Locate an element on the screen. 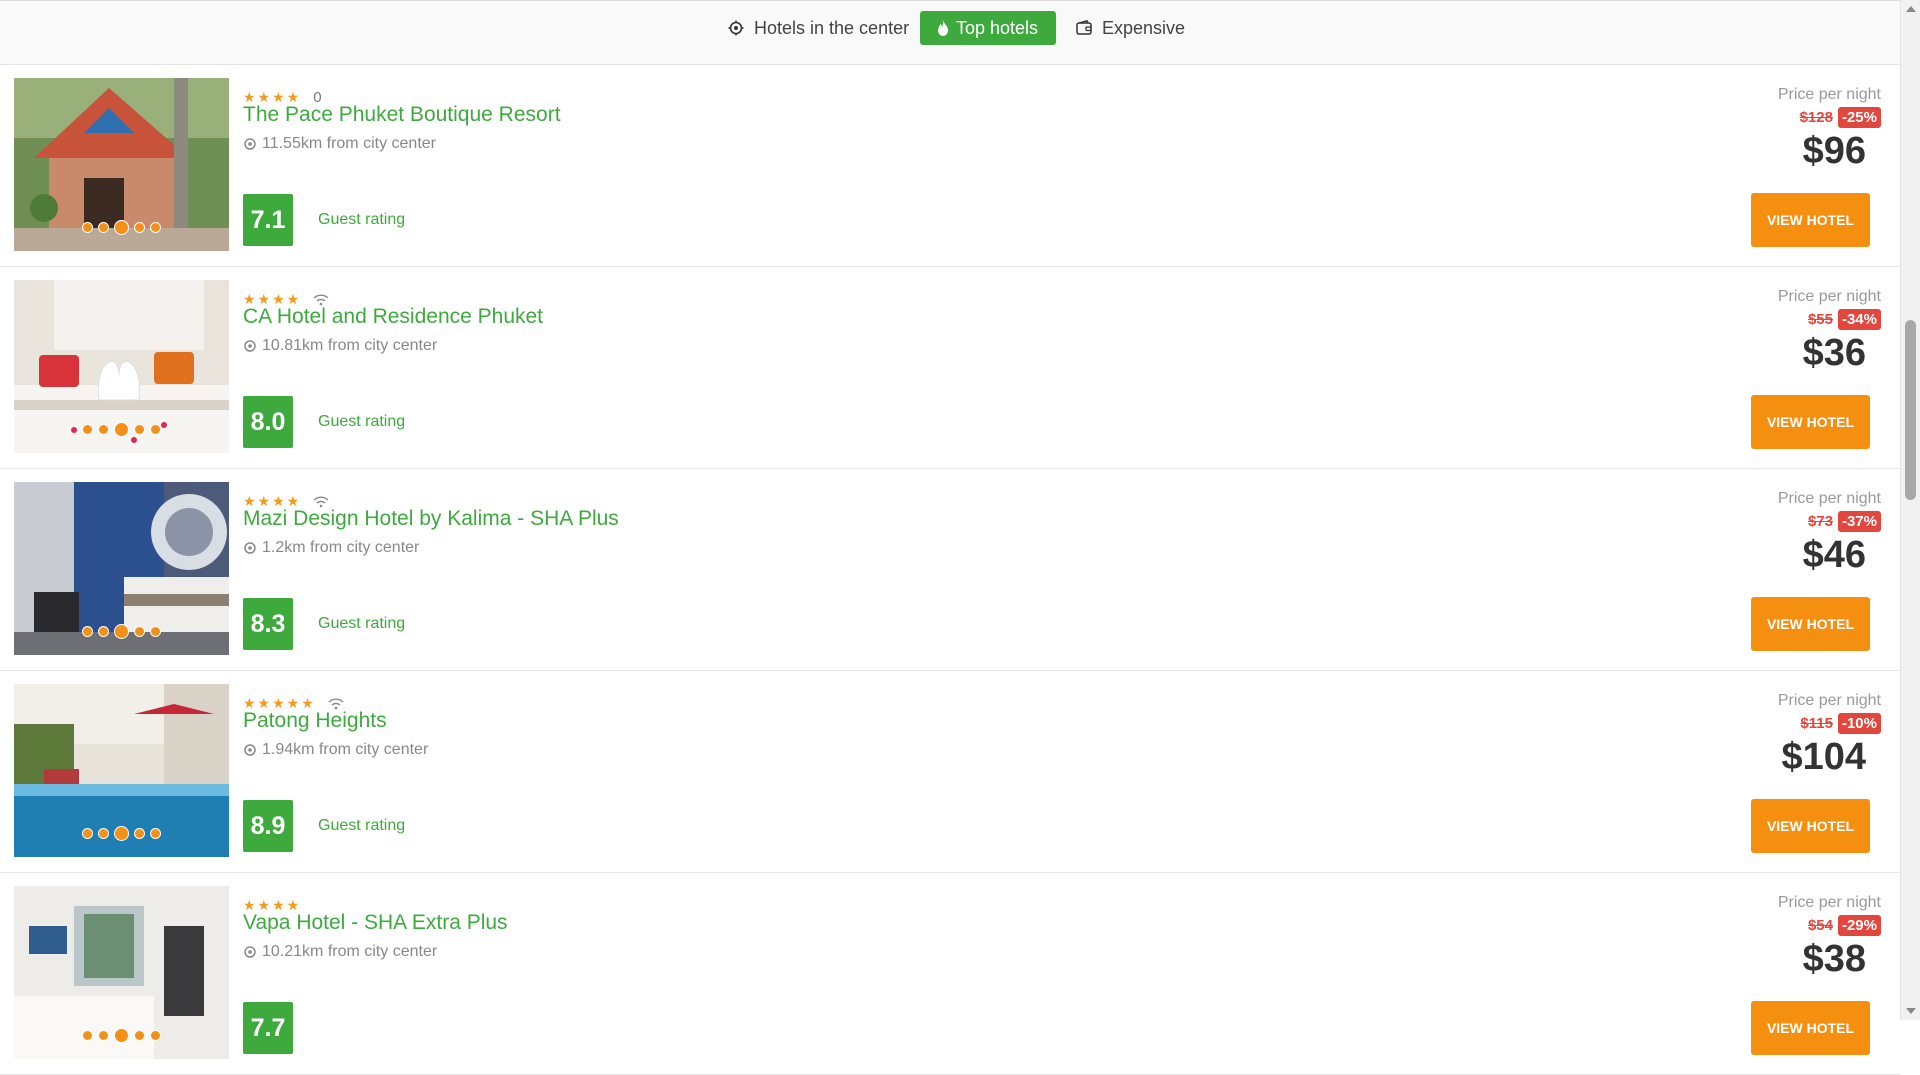 This screenshot has height=1075, width=1920. original-price: $128 is located at coordinates (1816, 117).